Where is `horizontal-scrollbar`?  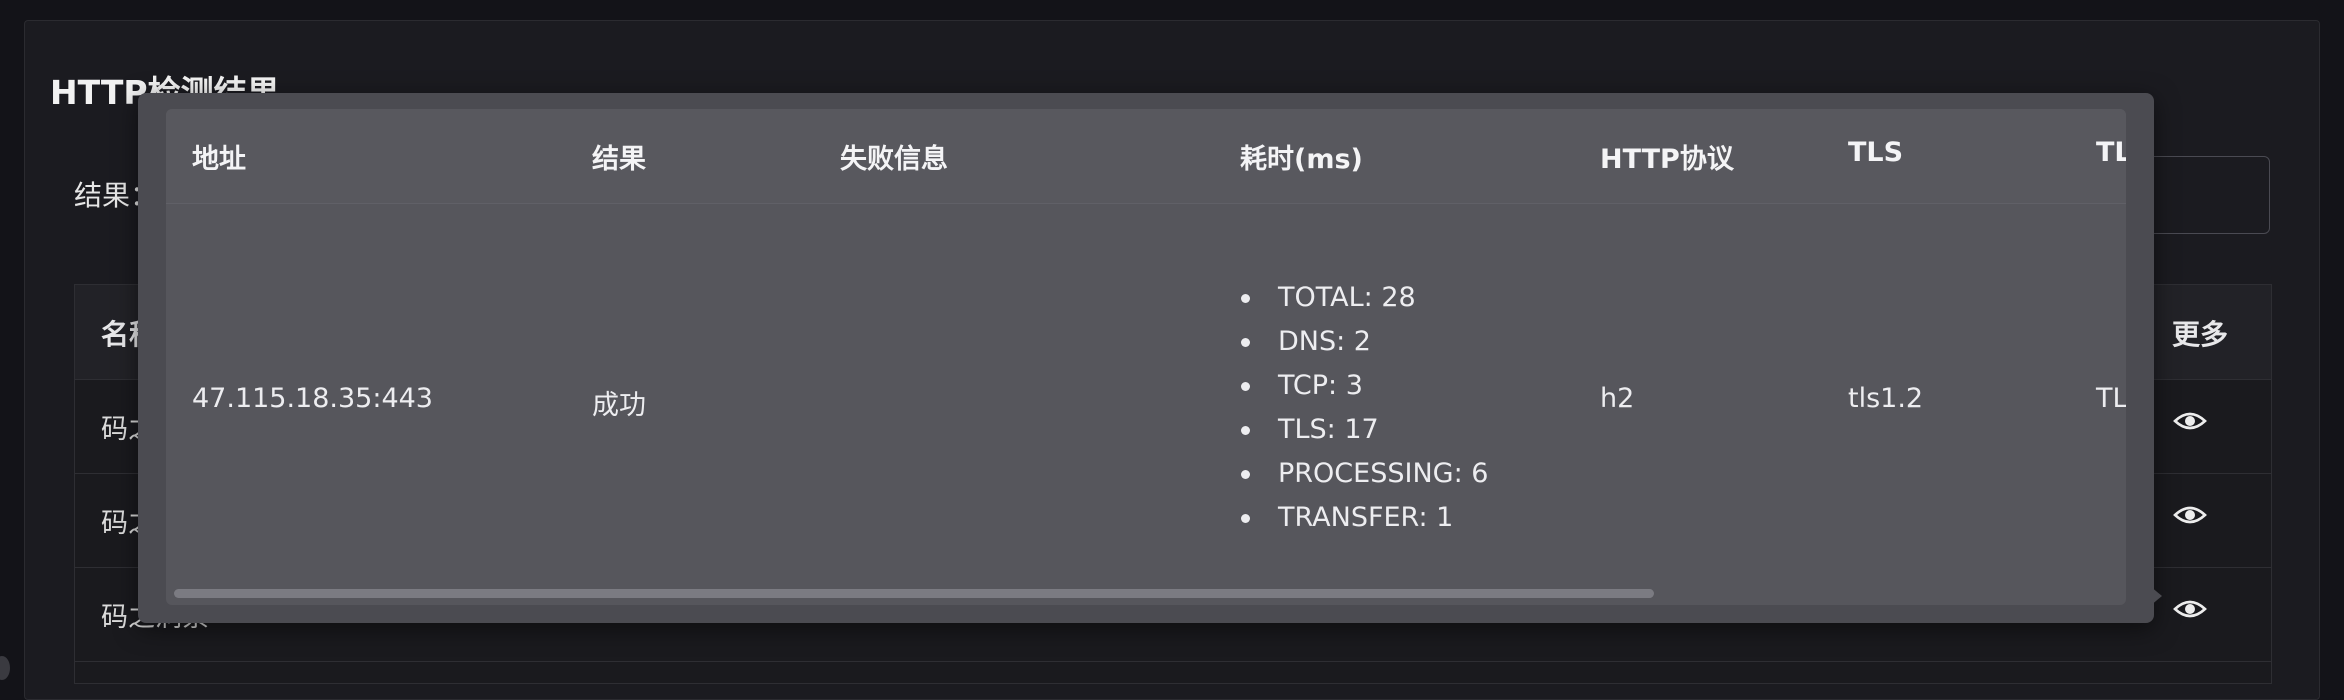 horizontal-scrollbar is located at coordinates (914, 593).